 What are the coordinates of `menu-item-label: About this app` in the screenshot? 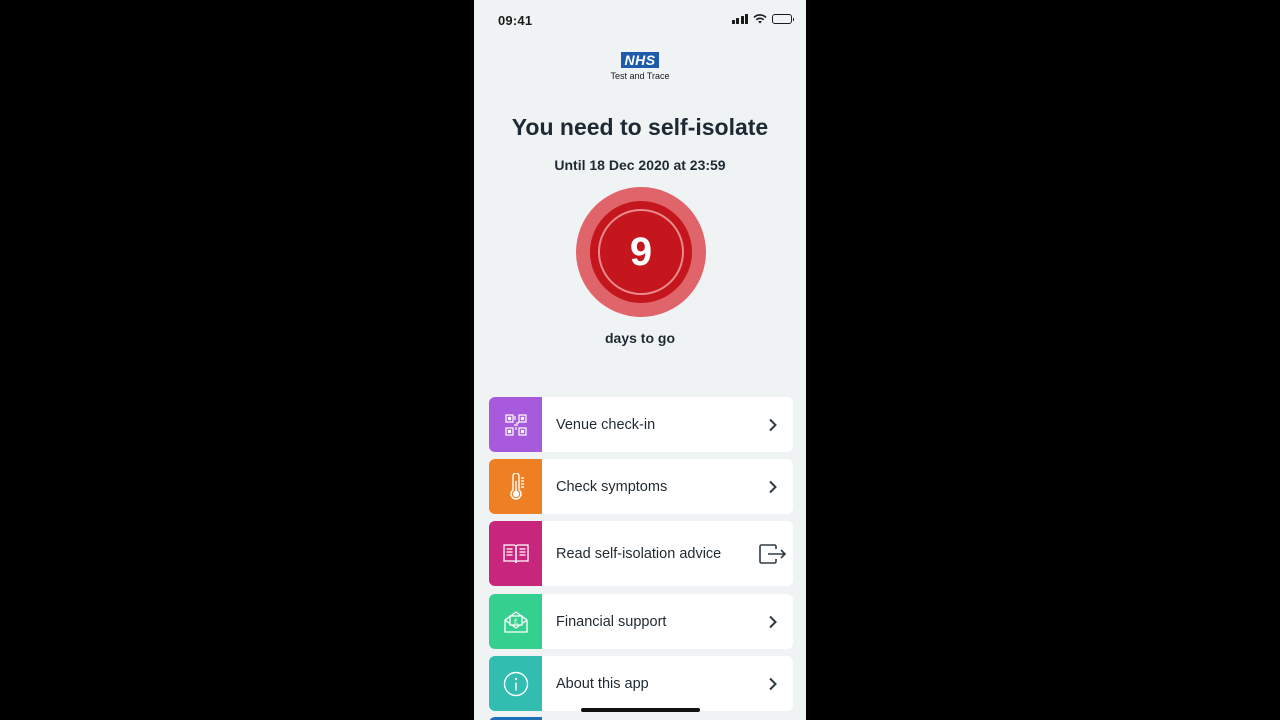 It's located at (602, 683).